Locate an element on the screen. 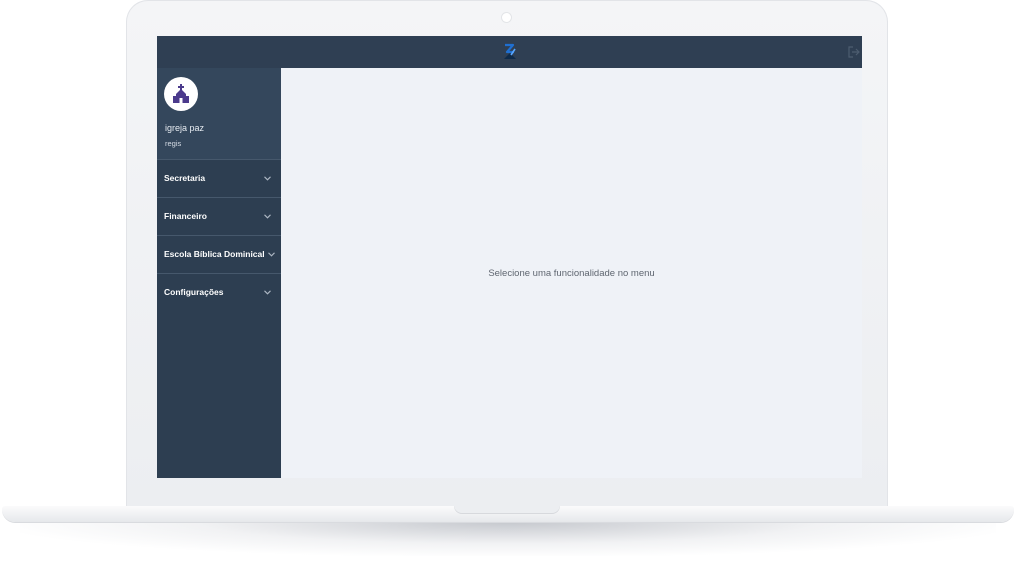 The image size is (1024, 581). laptop-notch is located at coordinates (507, 510).